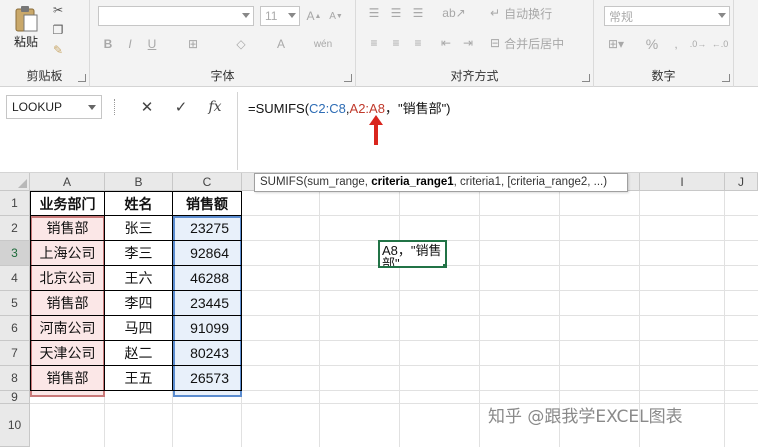 The width and height of the screenshot is (758, 447). I want to click on clipboard-launcher-icon, so click(82, 78).